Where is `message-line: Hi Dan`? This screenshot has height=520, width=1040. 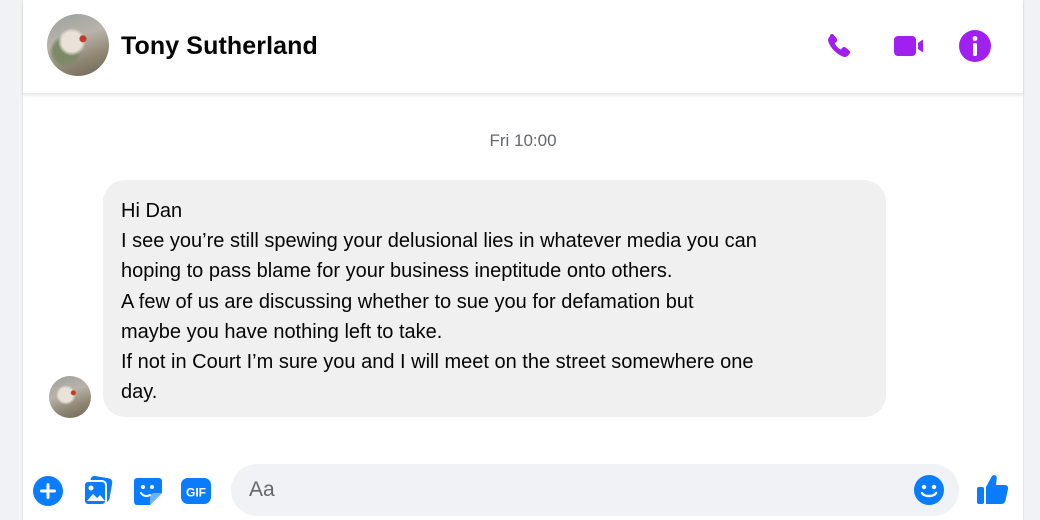 message-line: Hi Dan is located at coordinates (152, 211).